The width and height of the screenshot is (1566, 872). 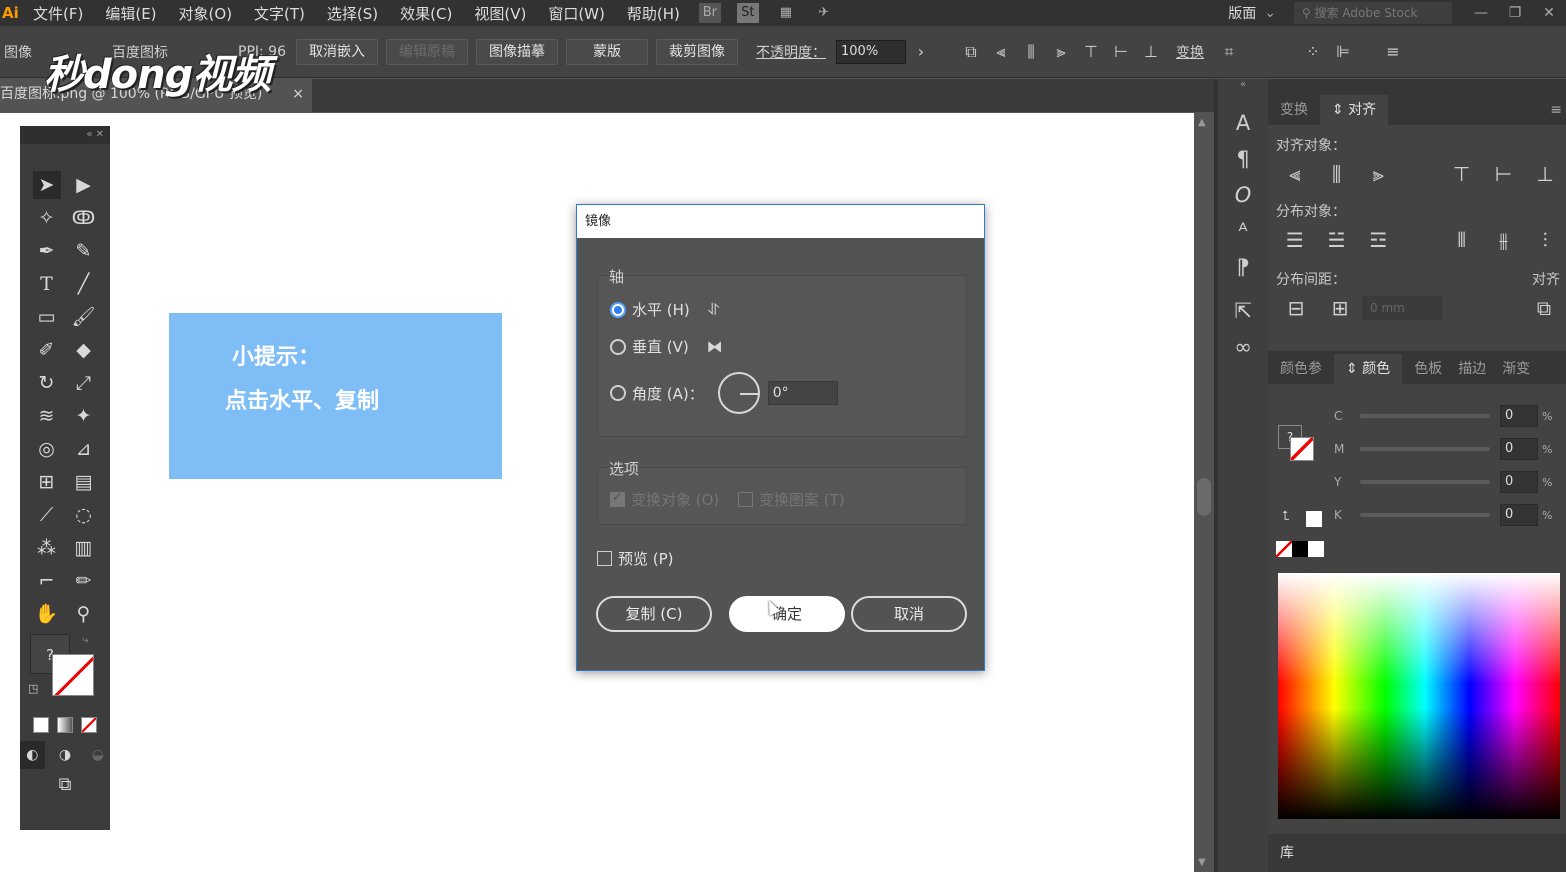 What do you see at coordinates (1243, 267) in the screenshot?
I see `paragraph-styles-icon: ⁋` at bounding box center [1243, 267].